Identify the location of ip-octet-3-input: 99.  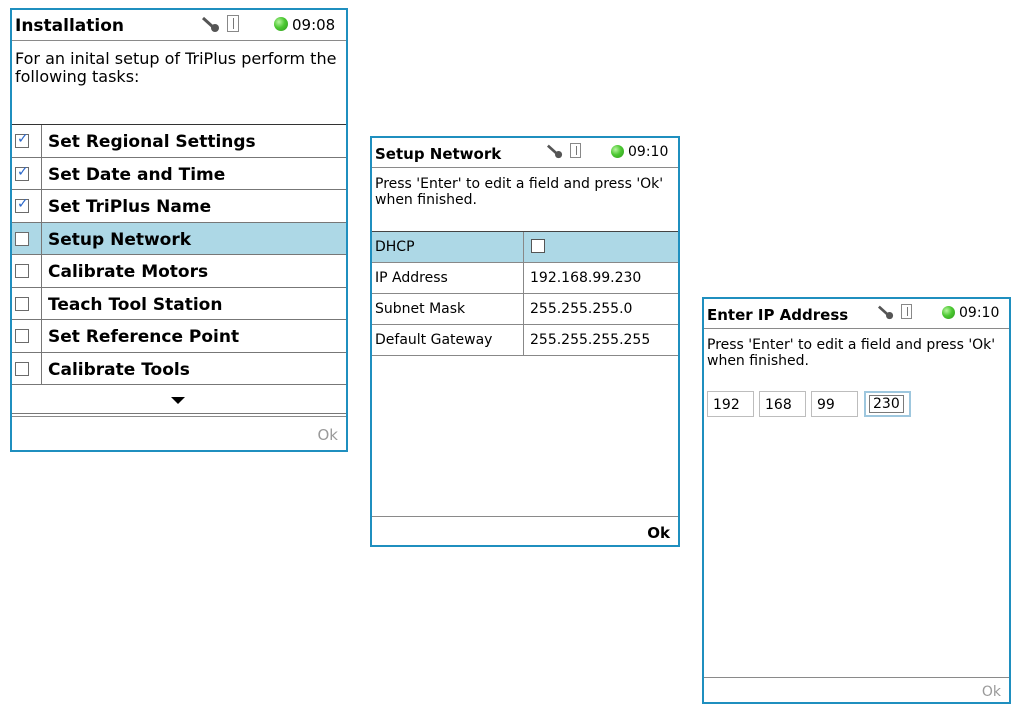
(834, 404).